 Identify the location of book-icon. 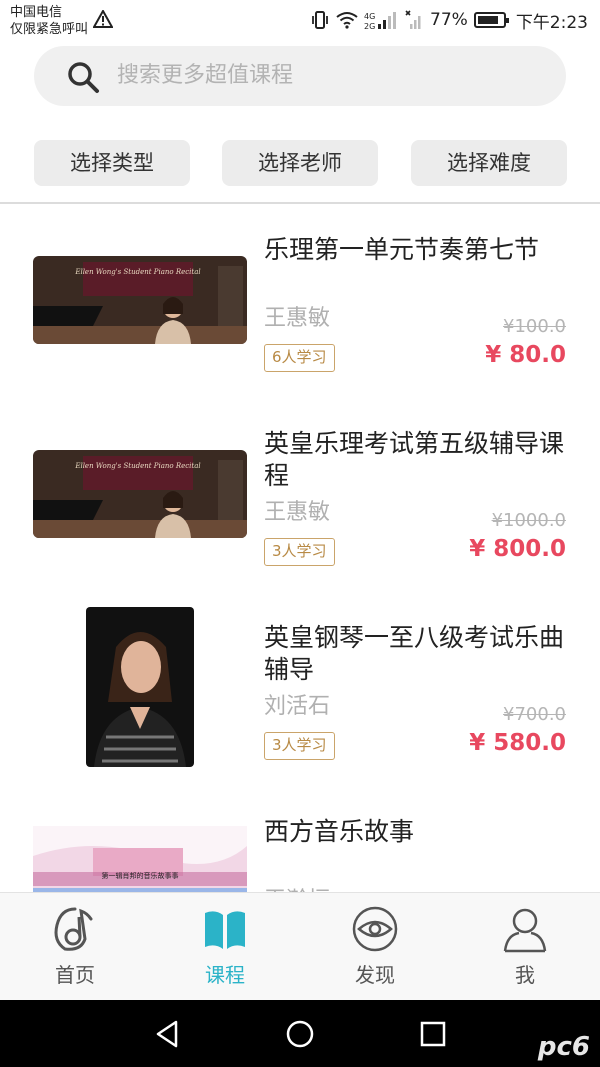
(225, 930).